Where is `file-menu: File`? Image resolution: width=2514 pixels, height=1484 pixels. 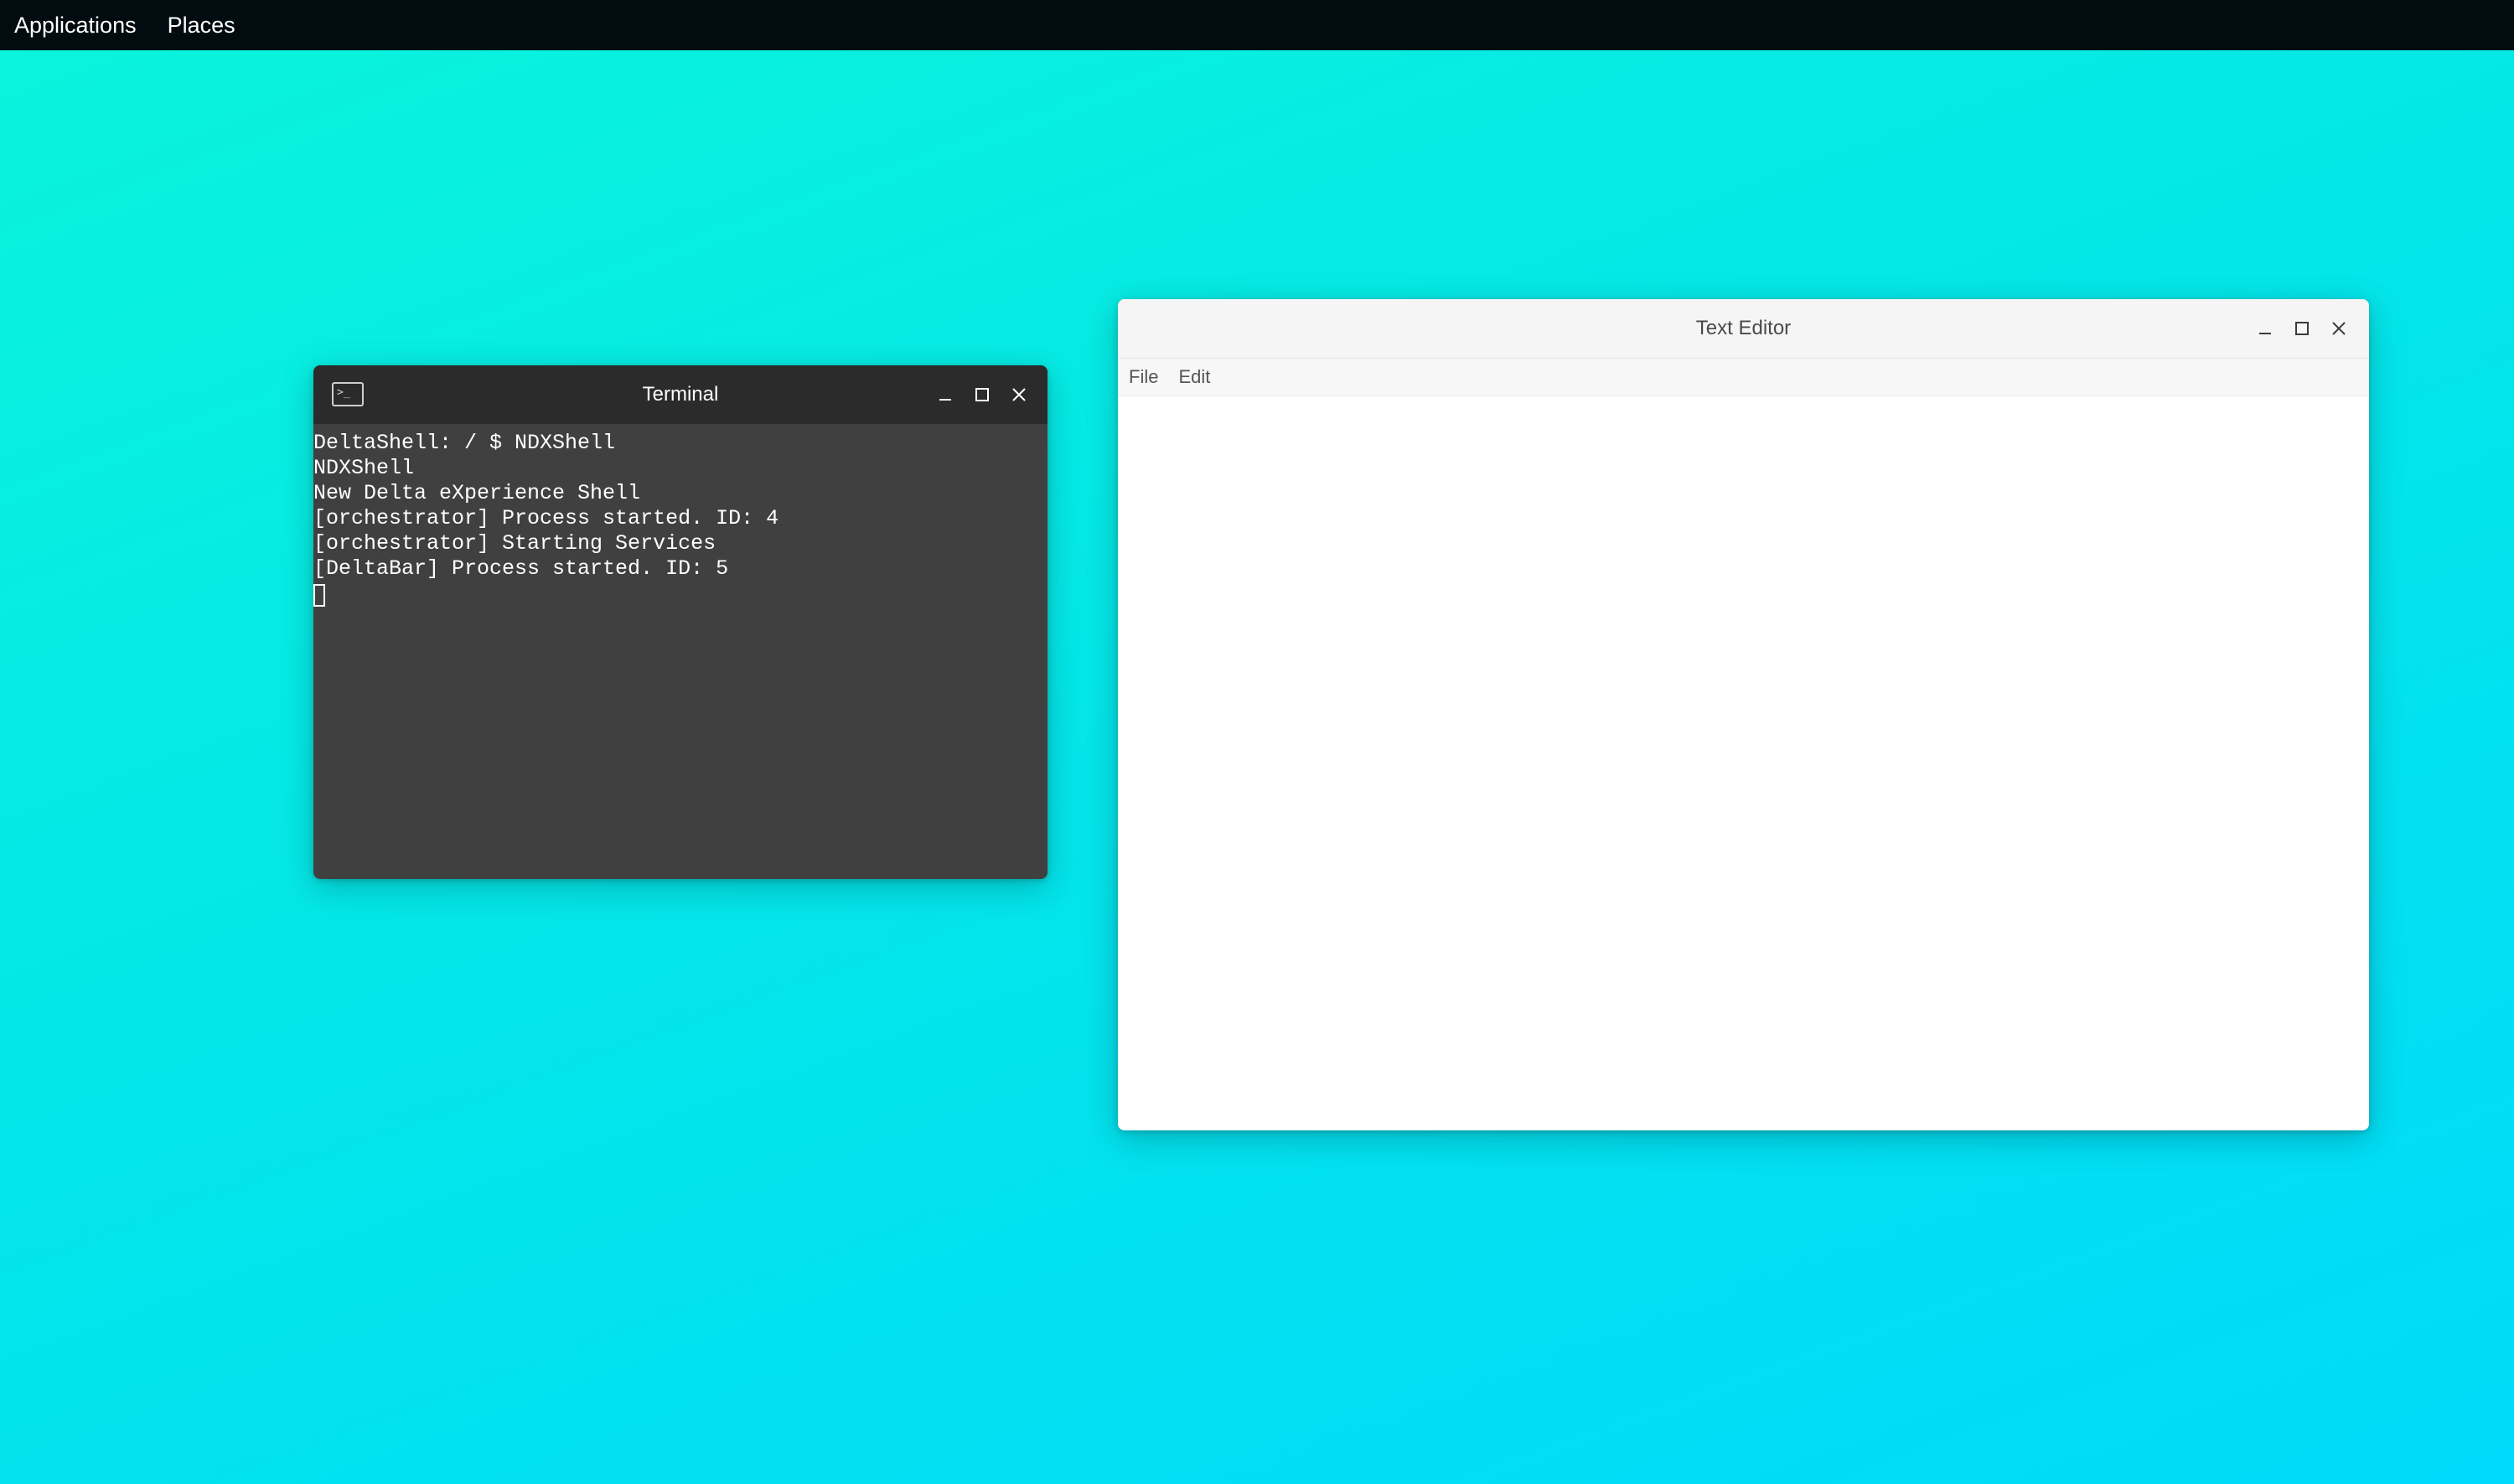
file-menu: File is located at coordinates (1143, 377).